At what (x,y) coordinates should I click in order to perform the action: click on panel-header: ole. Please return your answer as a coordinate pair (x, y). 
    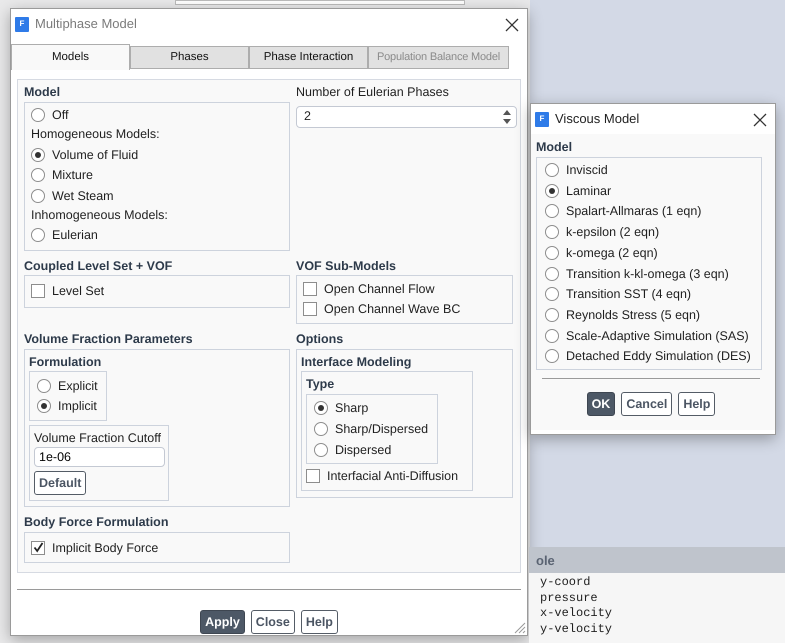
    Looking at the image, I should click on (657, 560).